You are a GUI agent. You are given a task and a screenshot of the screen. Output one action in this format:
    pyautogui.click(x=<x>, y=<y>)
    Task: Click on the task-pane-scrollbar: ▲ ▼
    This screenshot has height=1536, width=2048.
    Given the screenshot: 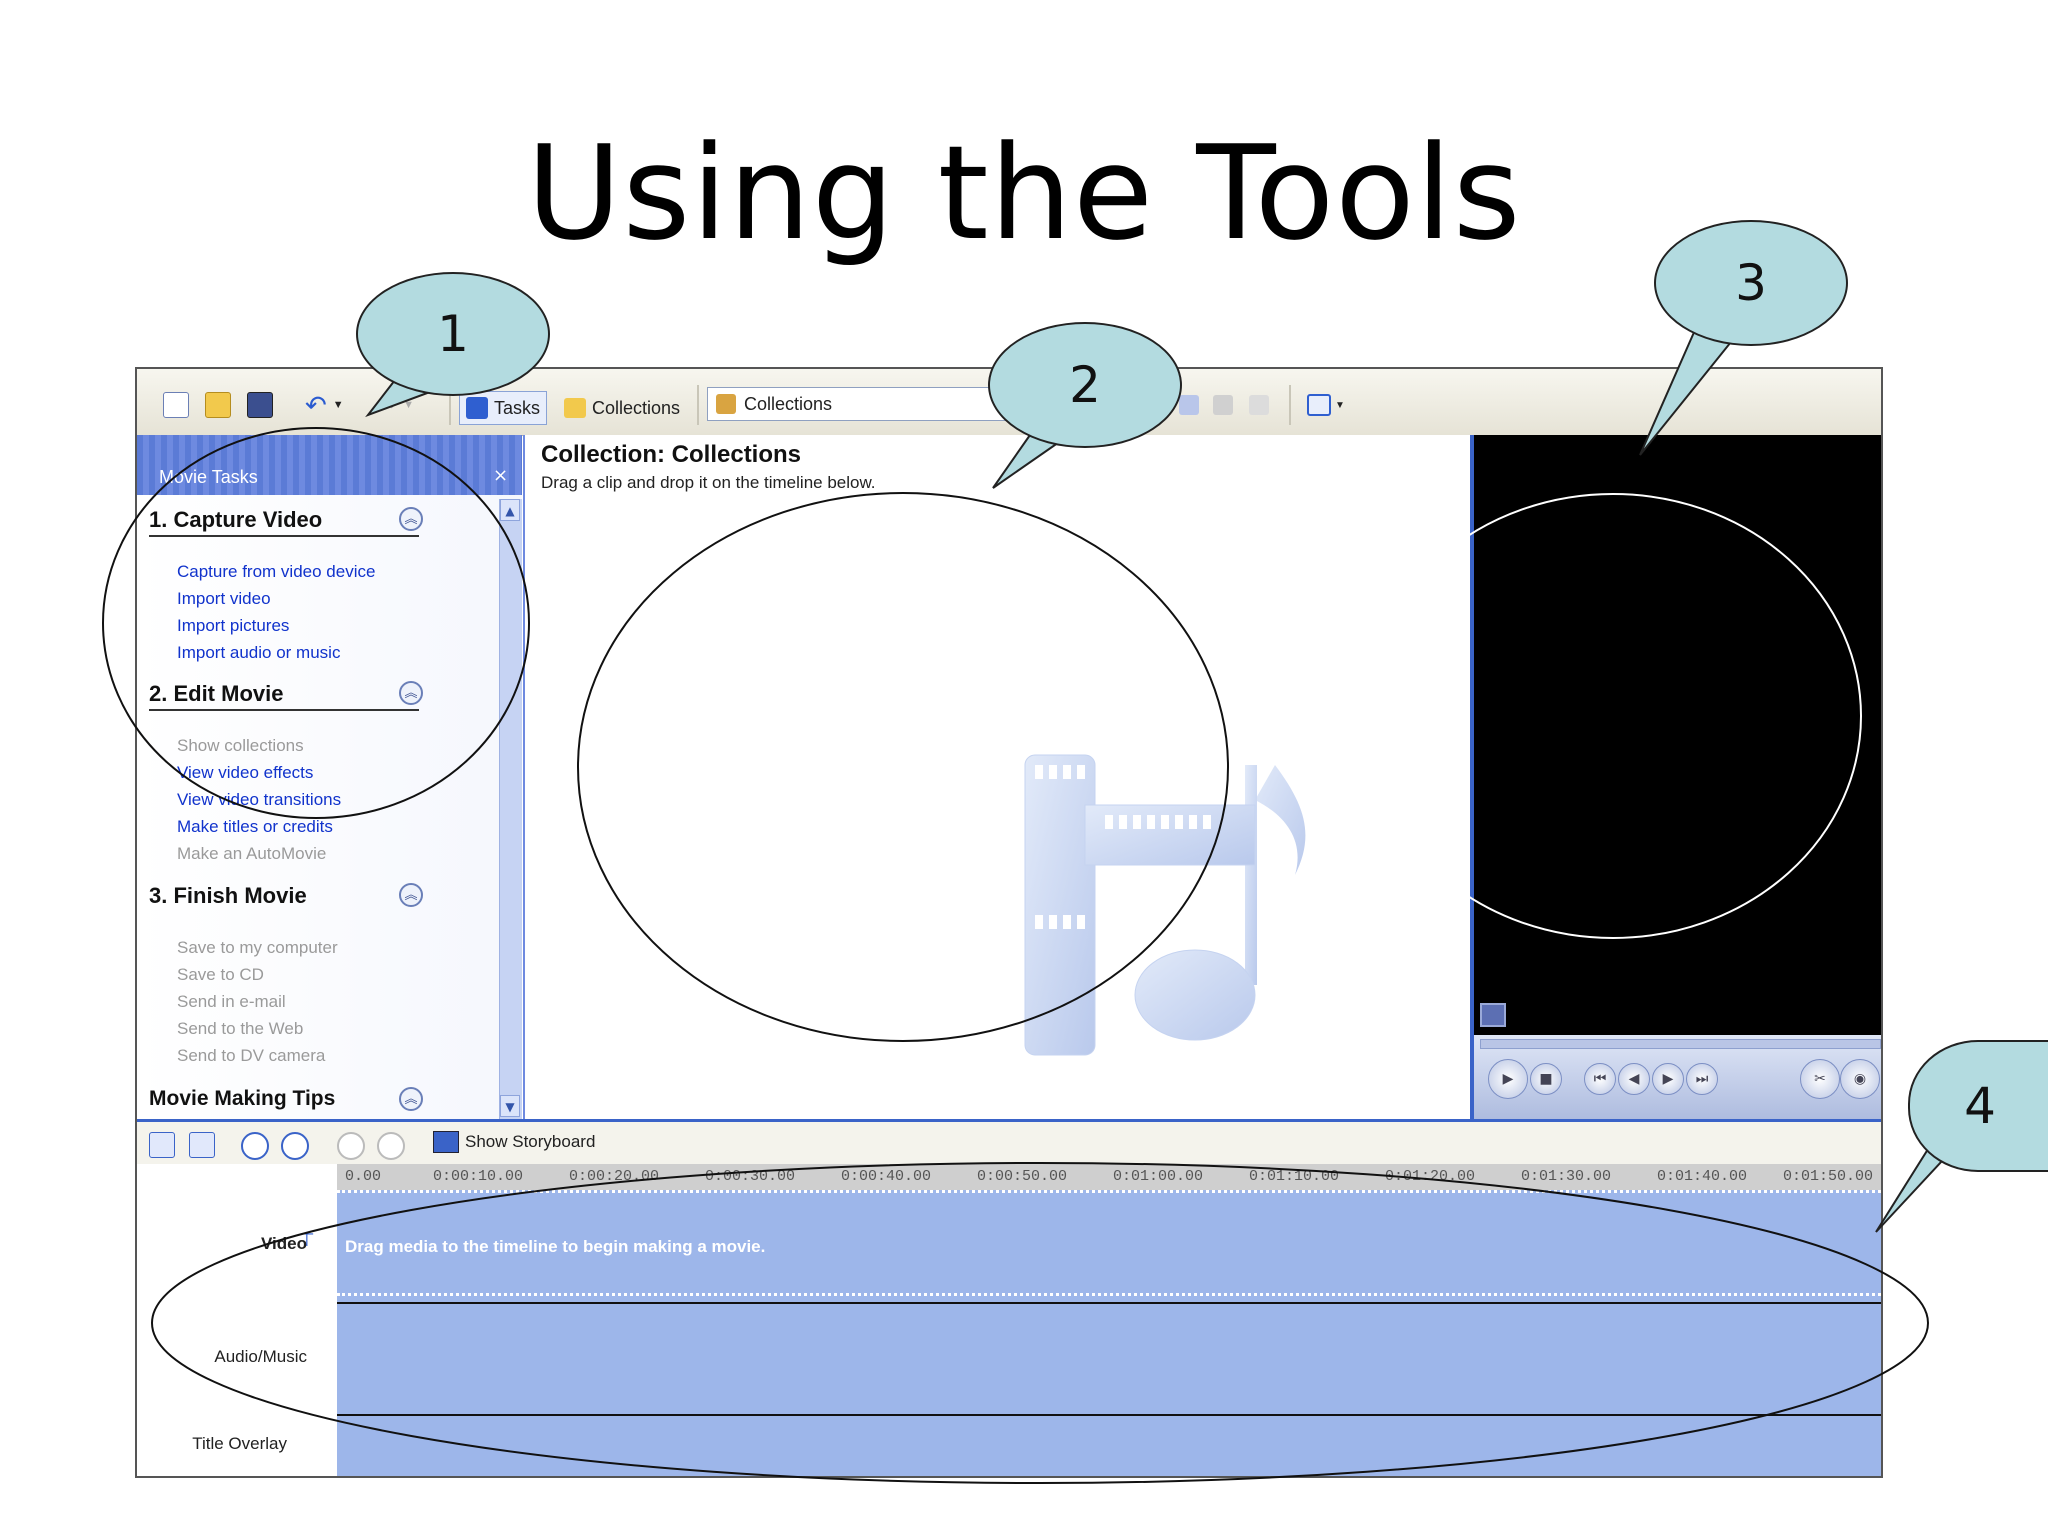 What is the action you would take?
    pyautogui.click(x=510, y=809)
    